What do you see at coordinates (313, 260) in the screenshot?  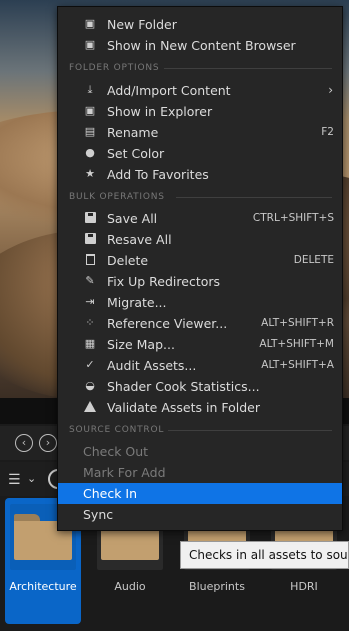 I see `menu-item-shortcut: DELETE` at bounding box center [313, 260].